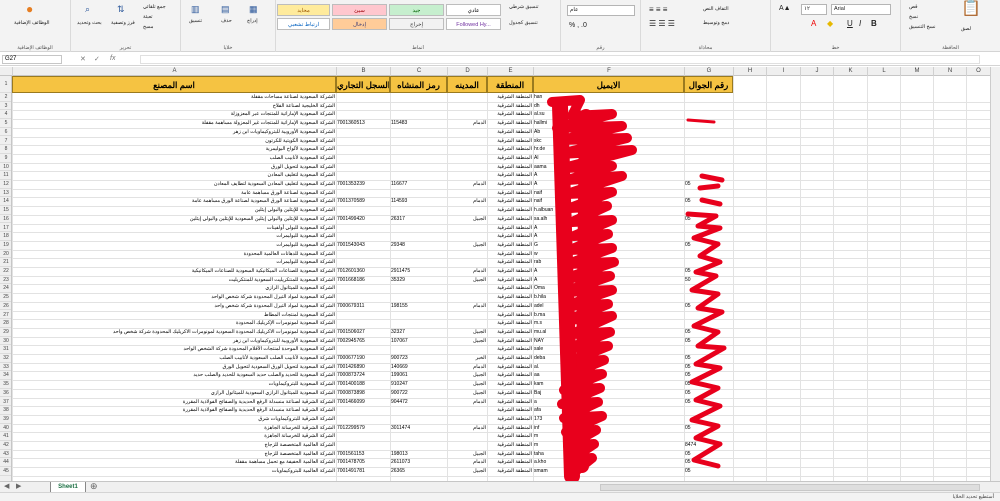  Describe the element at coordinates (5, 158) in the screenshot. I see `row-header: 9` at that location.